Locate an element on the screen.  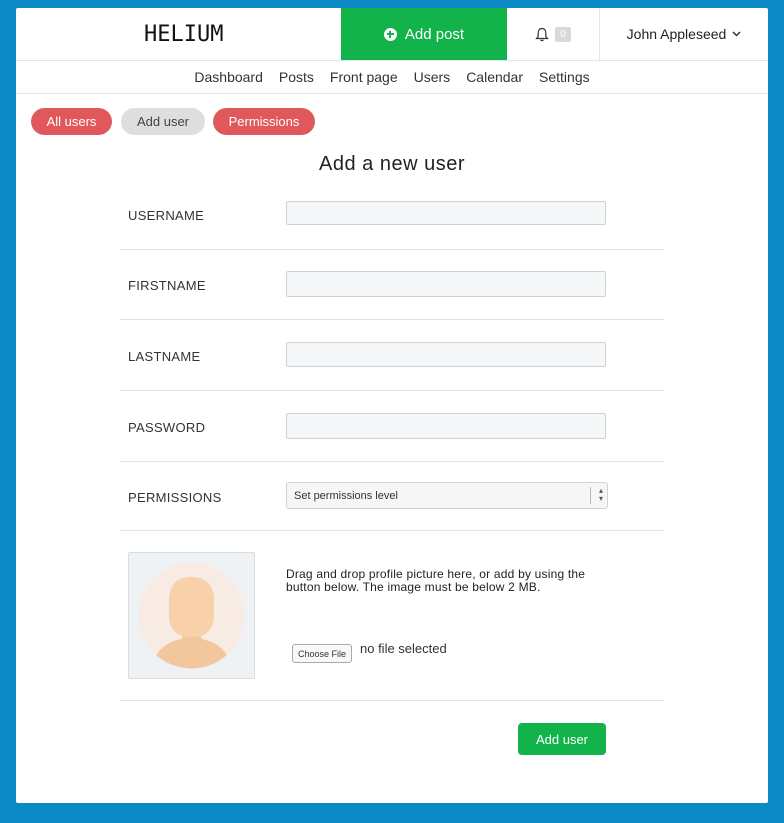
username-input is located at coordinates (446, 213).